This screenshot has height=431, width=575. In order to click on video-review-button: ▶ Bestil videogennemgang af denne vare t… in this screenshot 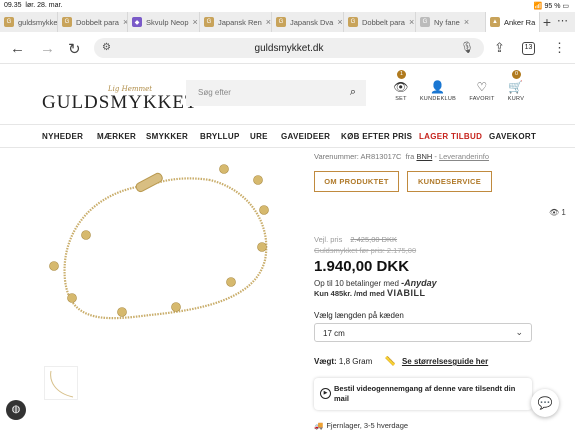, I will do `click(423, 394)`.